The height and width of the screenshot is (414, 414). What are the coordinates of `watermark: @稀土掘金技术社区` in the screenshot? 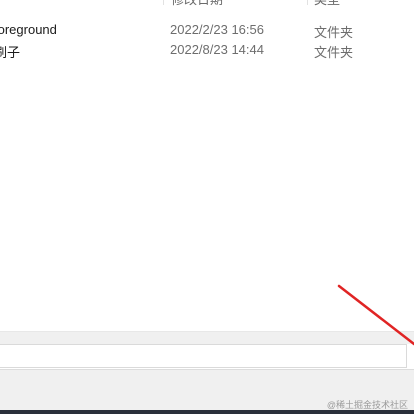 It's located at (367, 405).